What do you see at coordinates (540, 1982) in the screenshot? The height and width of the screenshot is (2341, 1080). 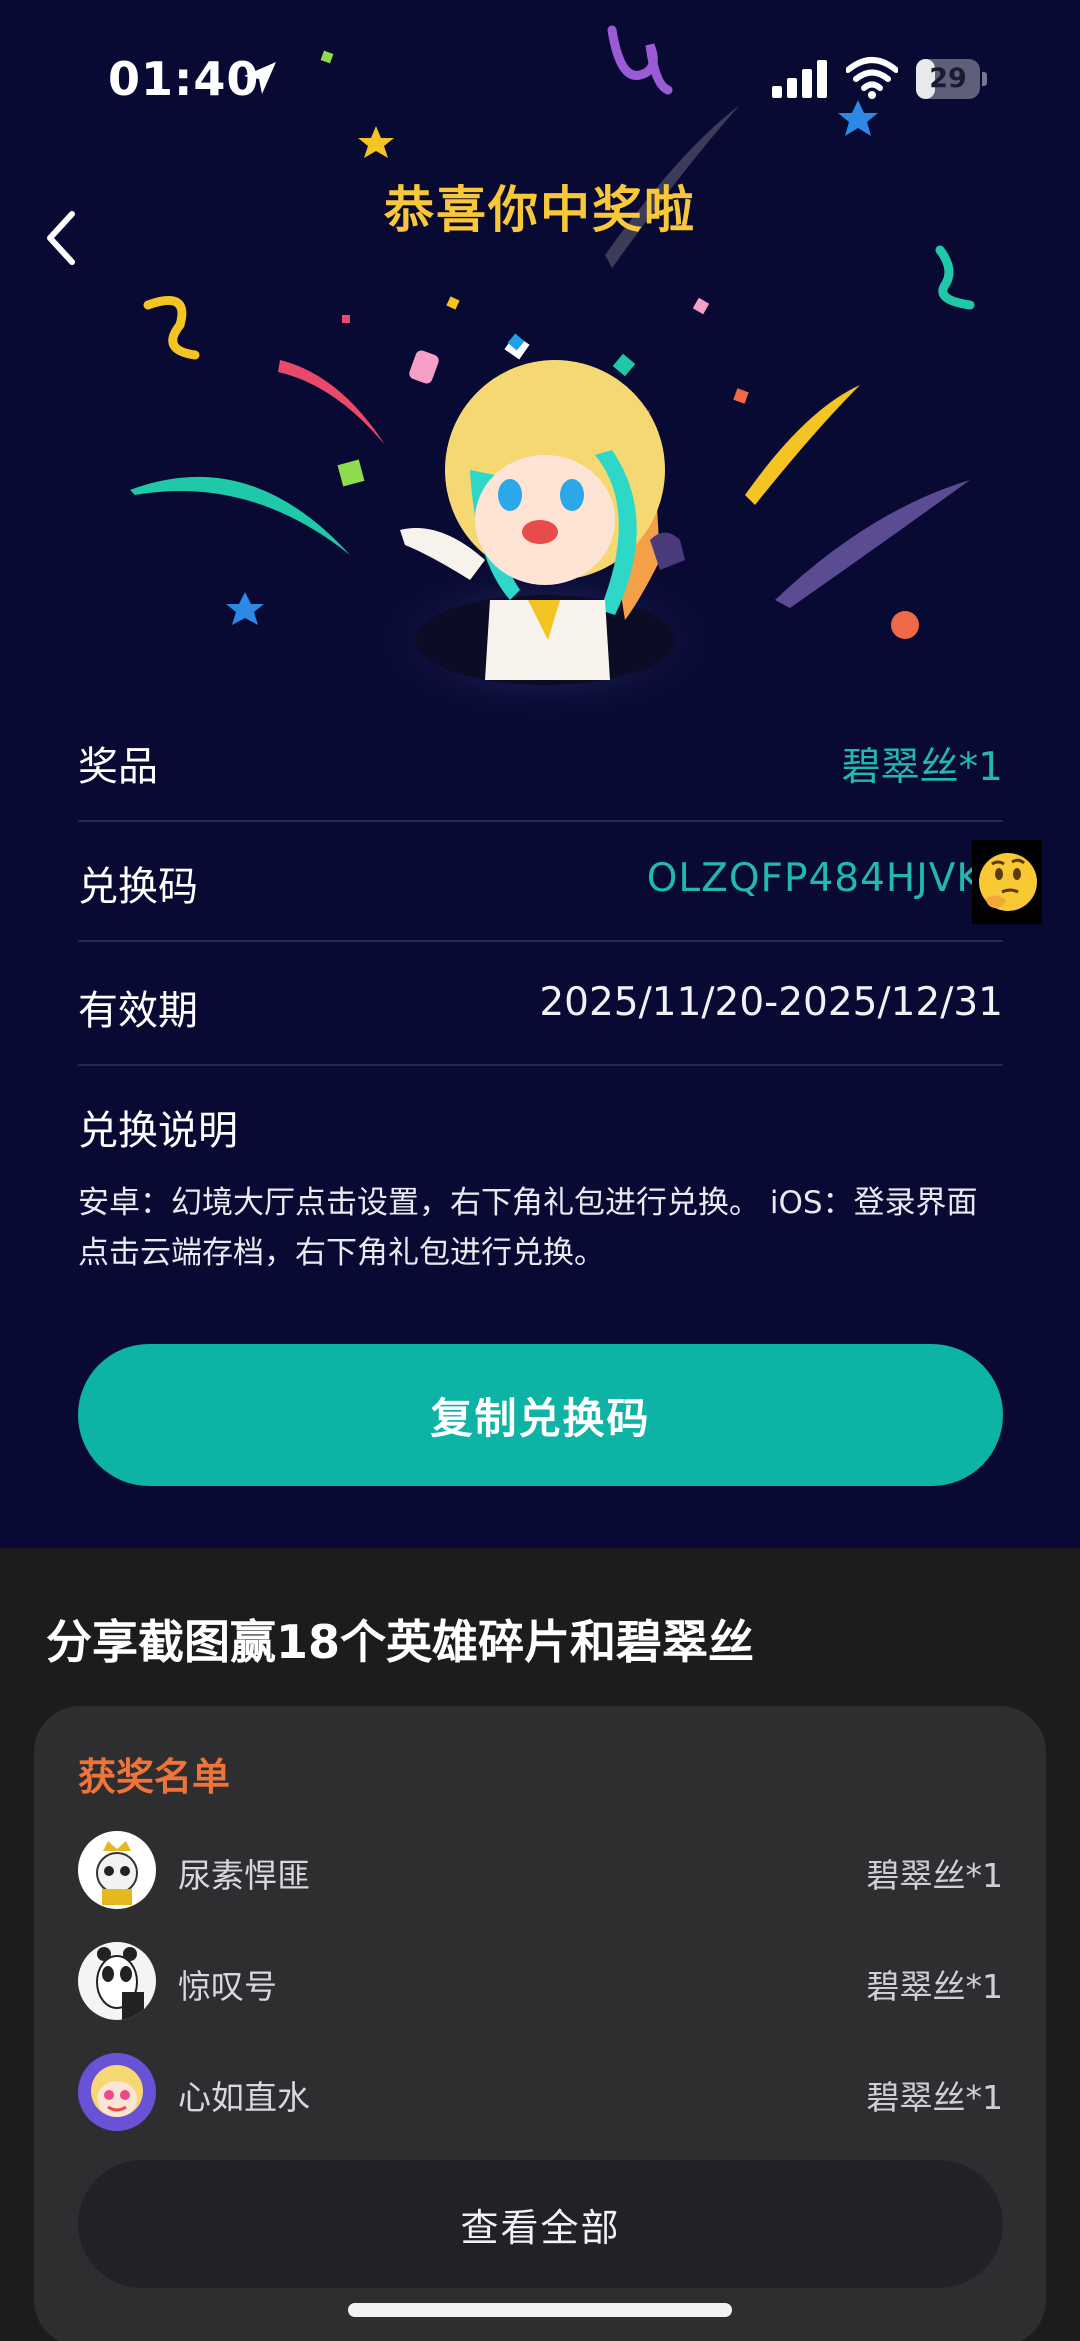 I see `winner-row: 惊叹号 碧翠丝*1` at bounding box center [540, 1982].